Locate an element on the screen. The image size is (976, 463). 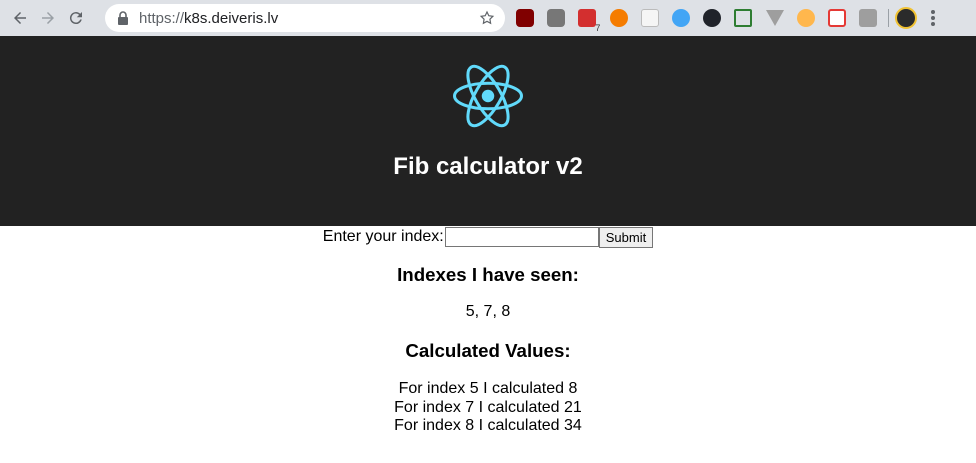
extension-badge: 7 is located at coordinates (598, 28).